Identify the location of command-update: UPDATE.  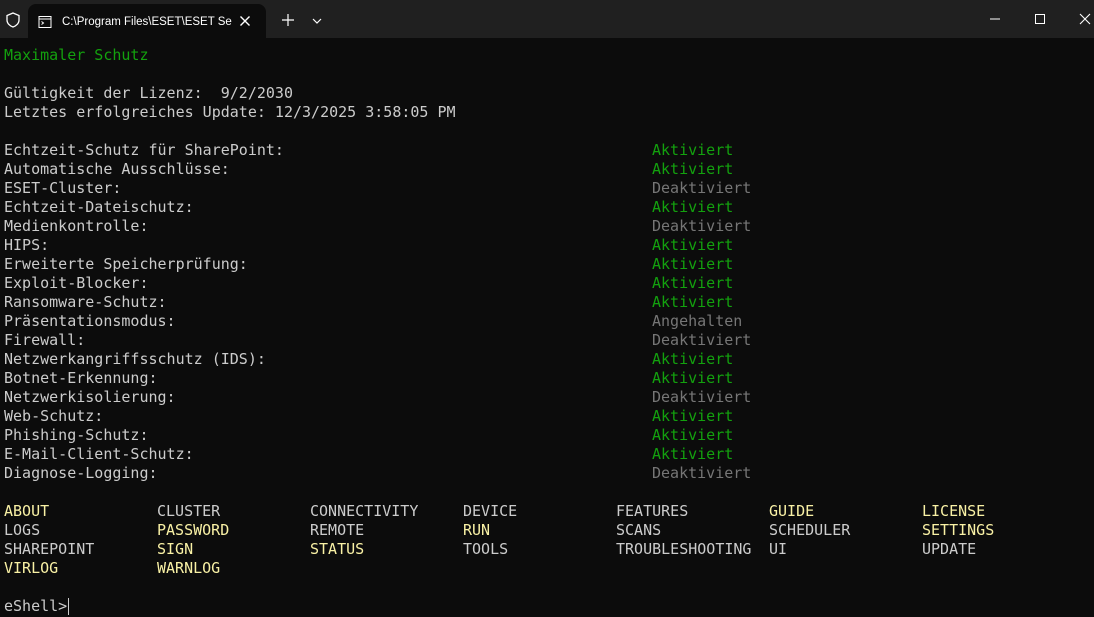
(949, 549).